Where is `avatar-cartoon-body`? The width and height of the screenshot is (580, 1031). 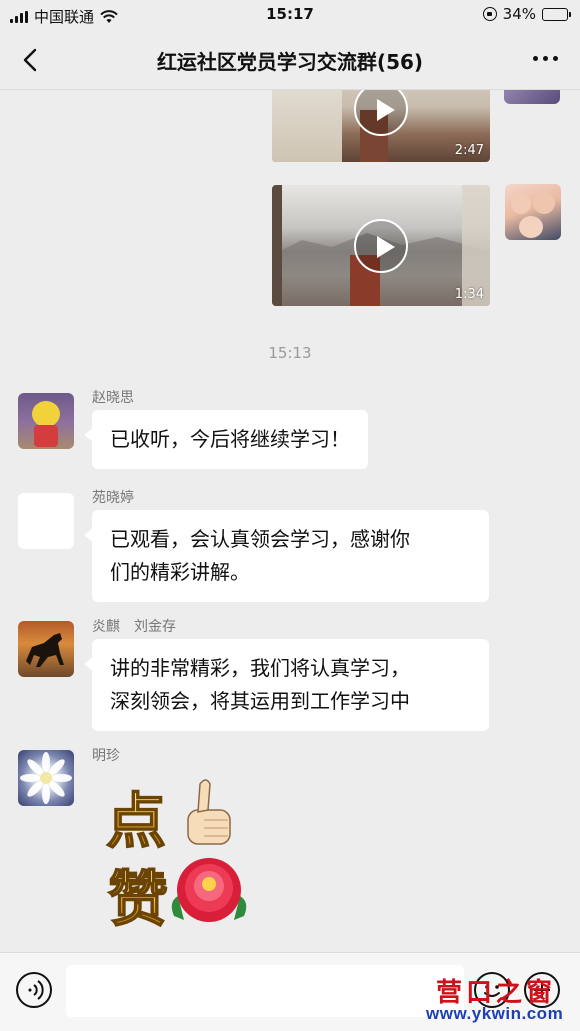
avatar-cartoon-body is located at coordinates (46, 436).